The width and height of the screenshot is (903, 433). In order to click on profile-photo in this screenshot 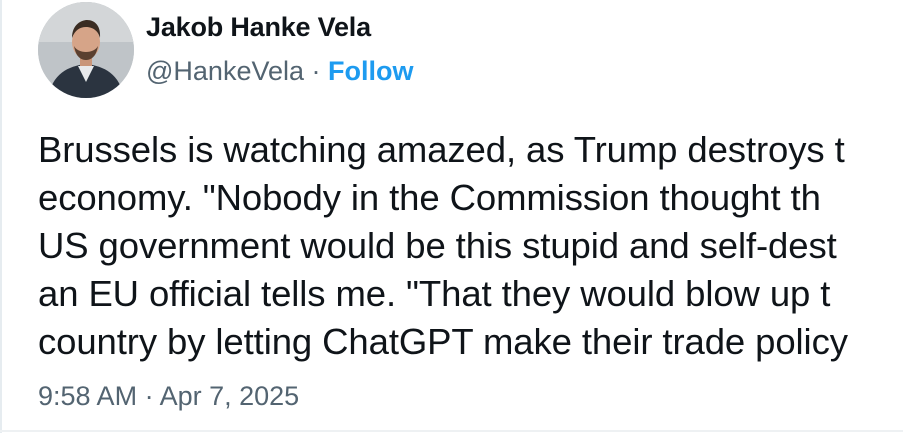, I will do `click(86, 50)`.